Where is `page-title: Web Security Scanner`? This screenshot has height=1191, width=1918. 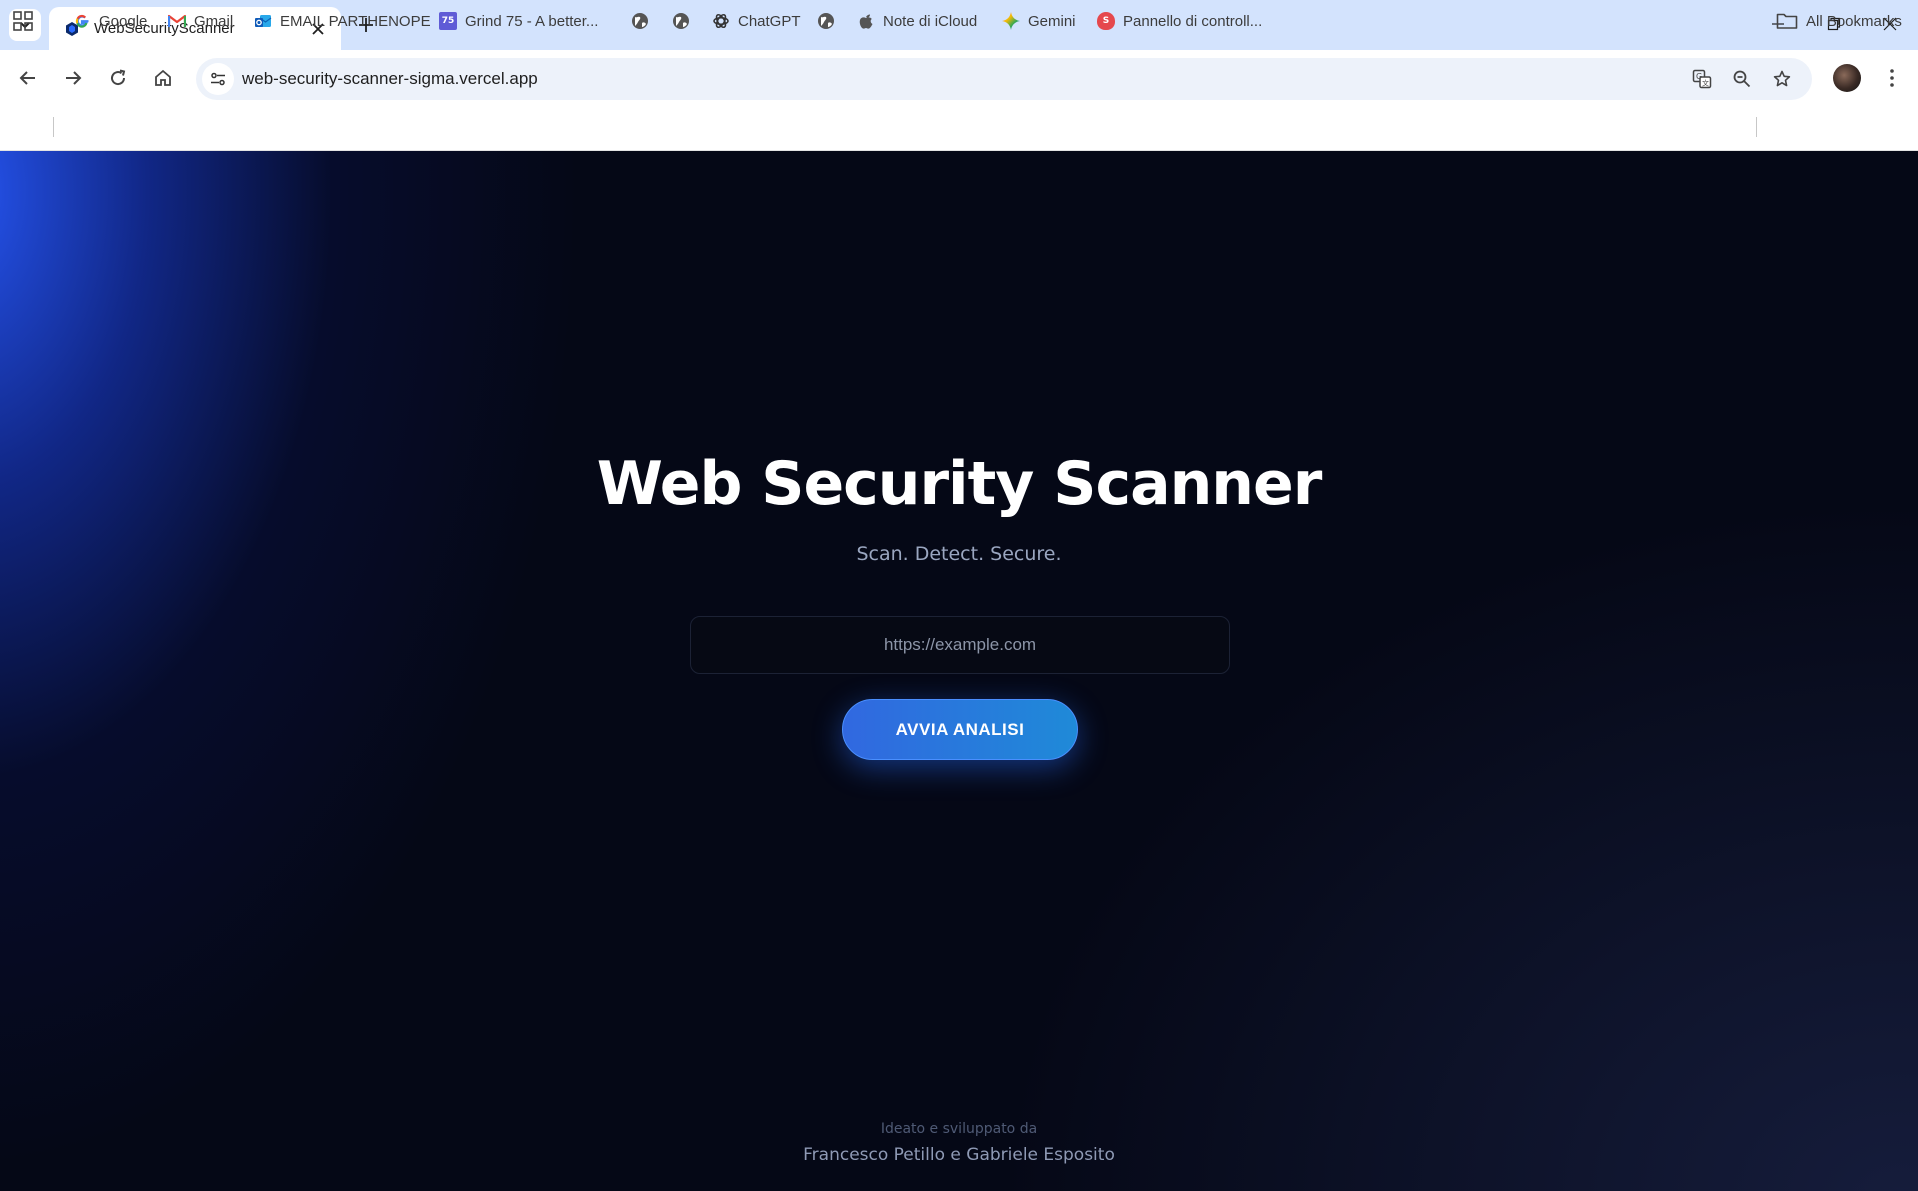 page-title: Web Security Scanner is located at coordinates (959, 484).